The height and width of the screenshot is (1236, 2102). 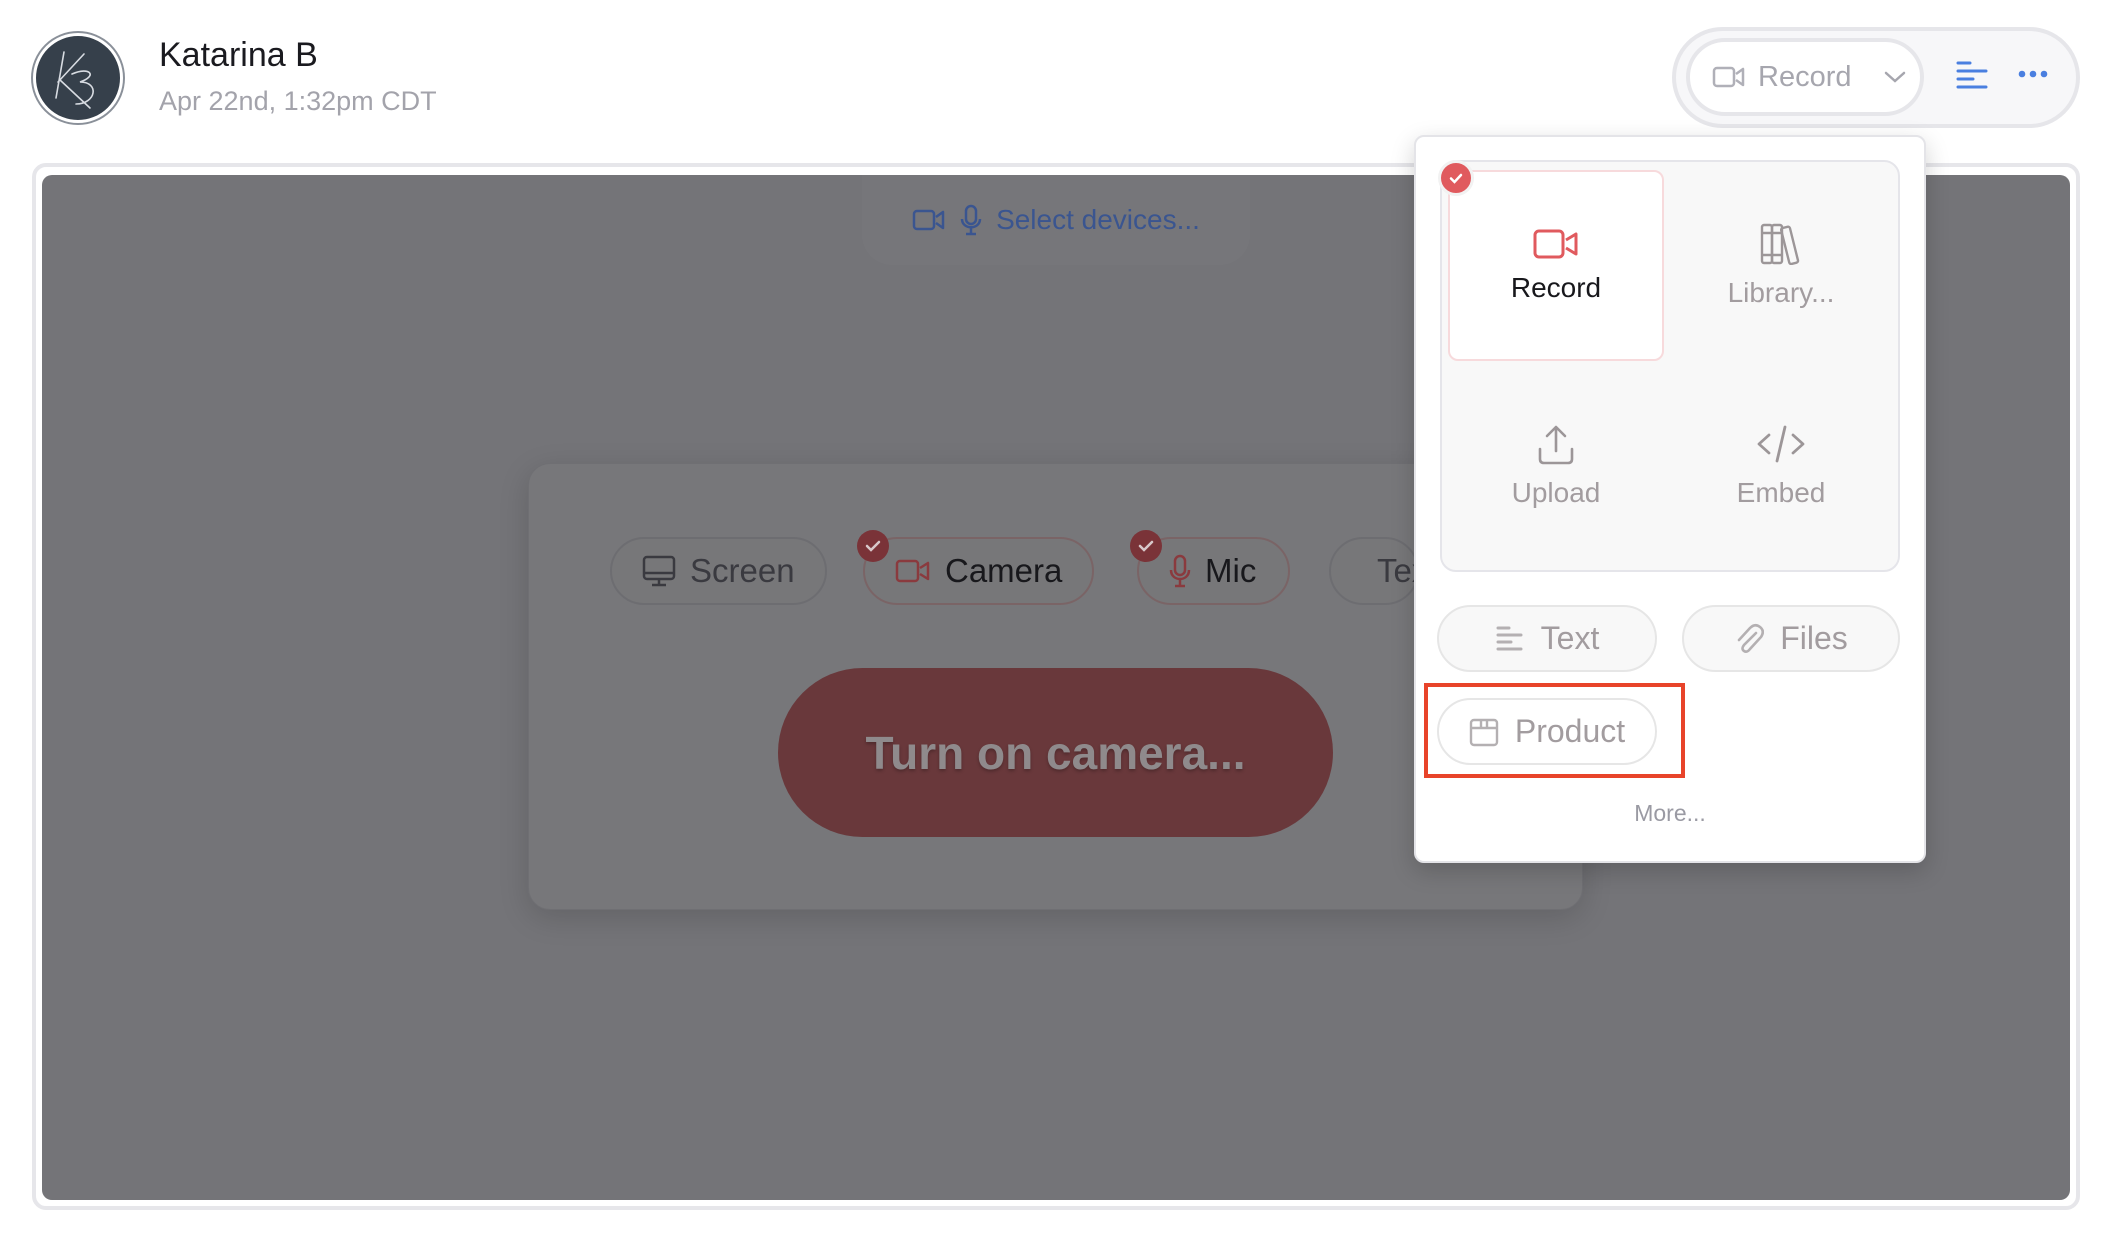 What do you see at coordinates (742, 570) in the screenshot?
I see `source-label: Screen` at bounding box center [742, 570].